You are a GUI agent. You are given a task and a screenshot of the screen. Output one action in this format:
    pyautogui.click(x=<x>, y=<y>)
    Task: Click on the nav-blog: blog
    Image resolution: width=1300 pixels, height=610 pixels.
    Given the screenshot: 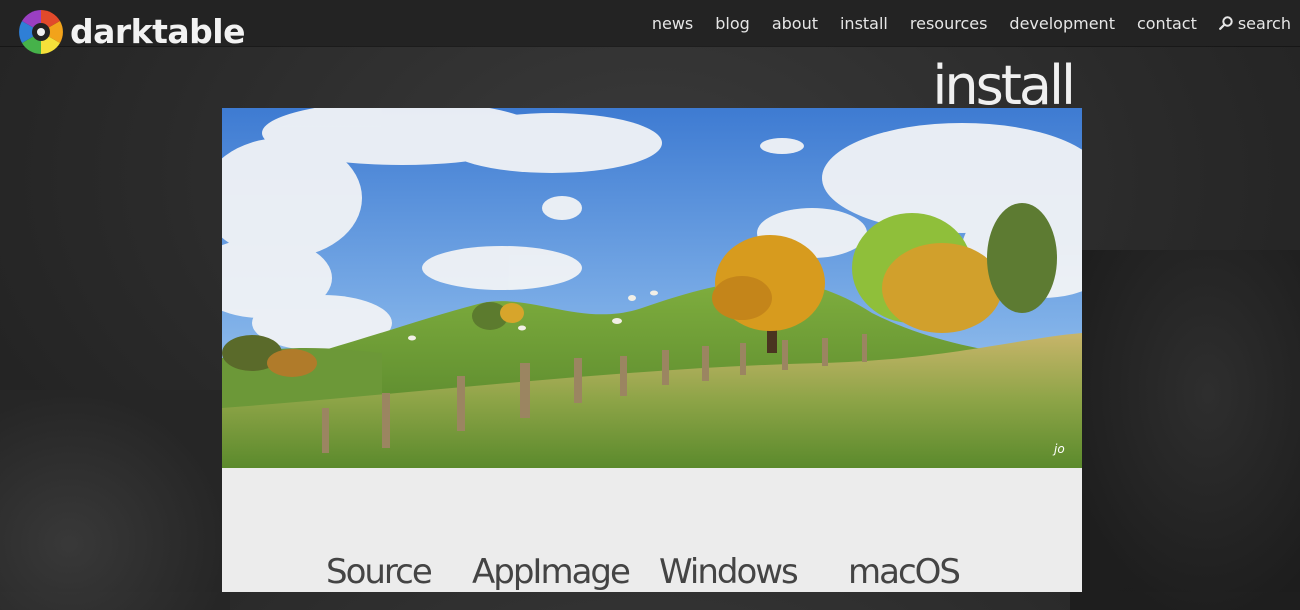 What is the action you would take?
    pyautogui.click(x=732, y=23)
    